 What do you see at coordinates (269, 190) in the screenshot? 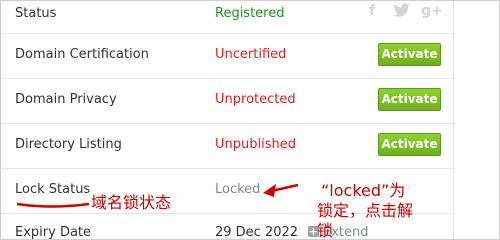
I see `locked-arrow-head` at bounding box center [269, 190].